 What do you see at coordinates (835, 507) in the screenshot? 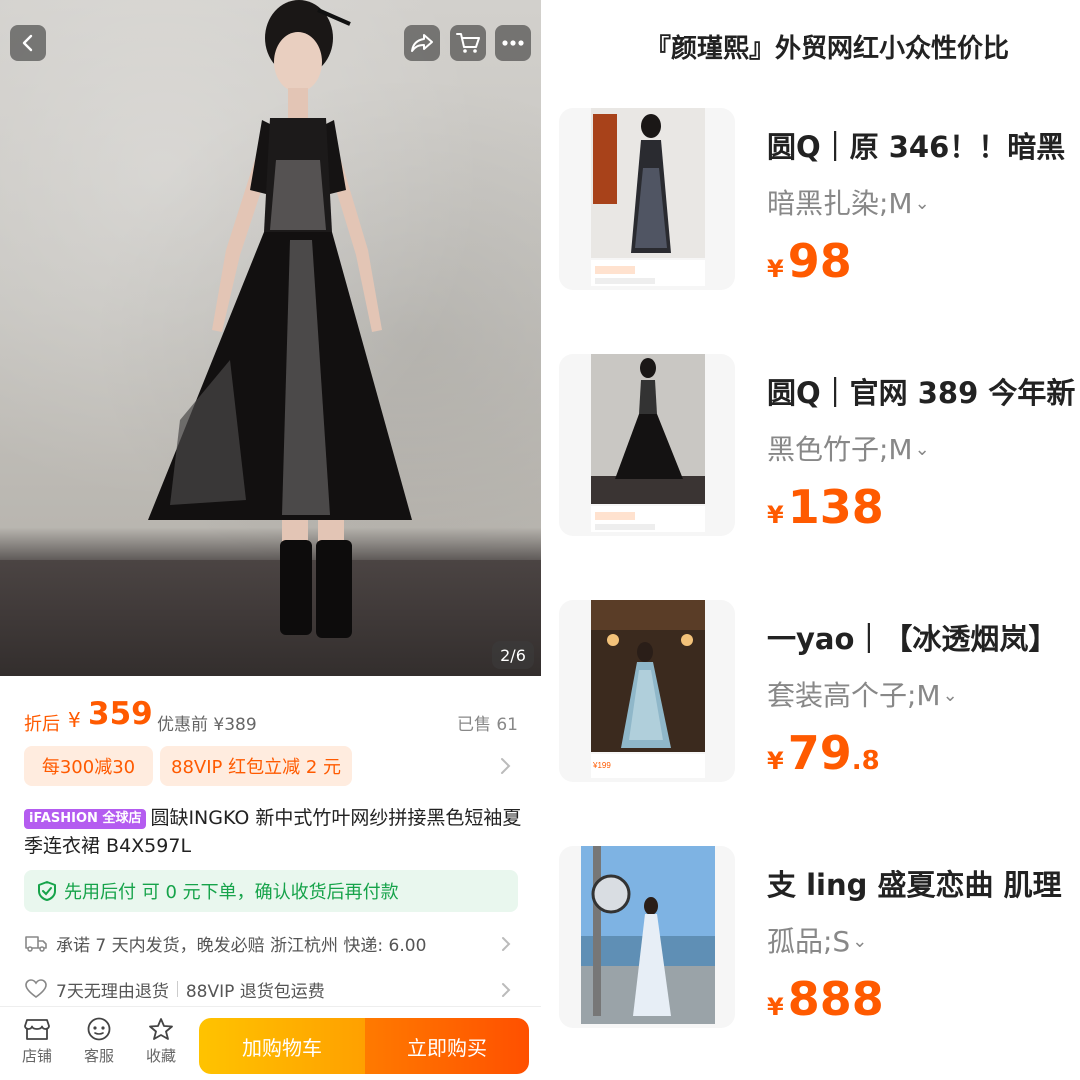
I see `price-integer: 138` at bounding box center [835, 507].